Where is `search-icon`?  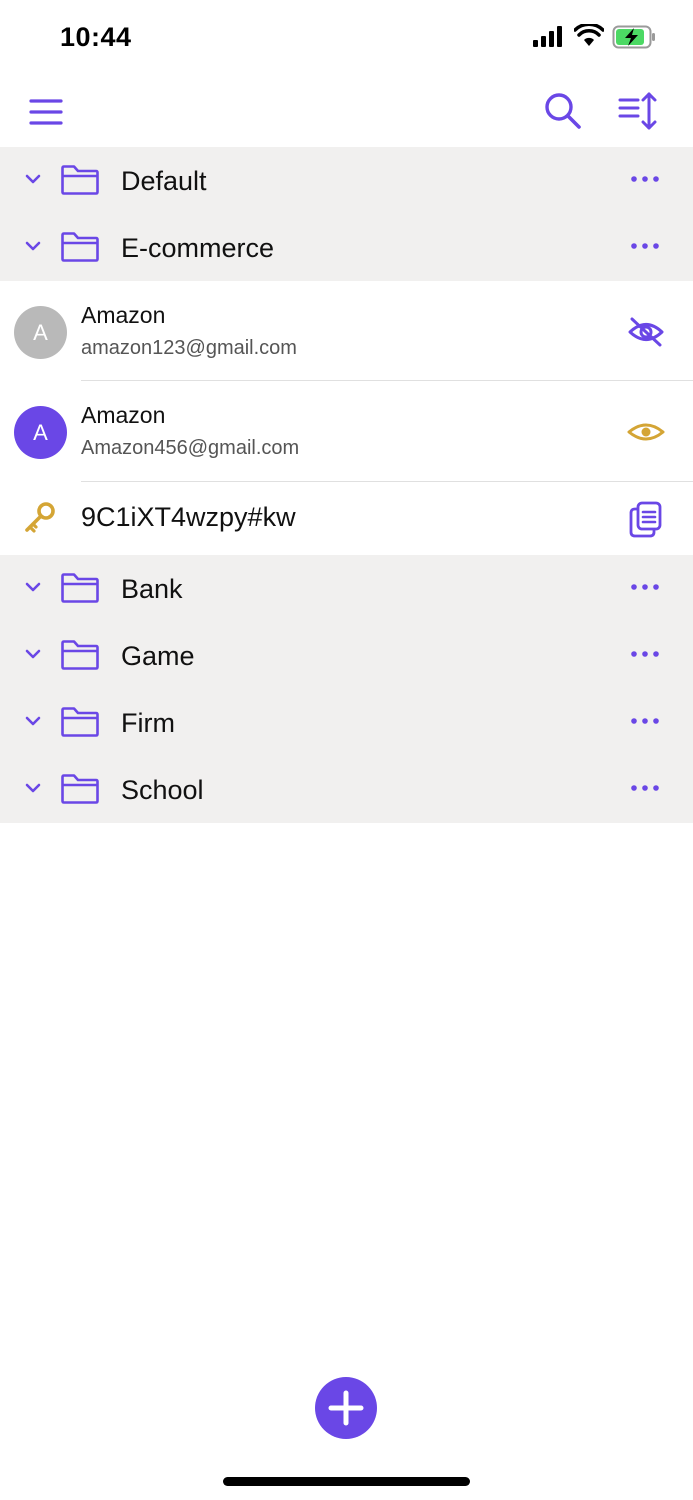 search-icon is located at coordinates (563, 111).